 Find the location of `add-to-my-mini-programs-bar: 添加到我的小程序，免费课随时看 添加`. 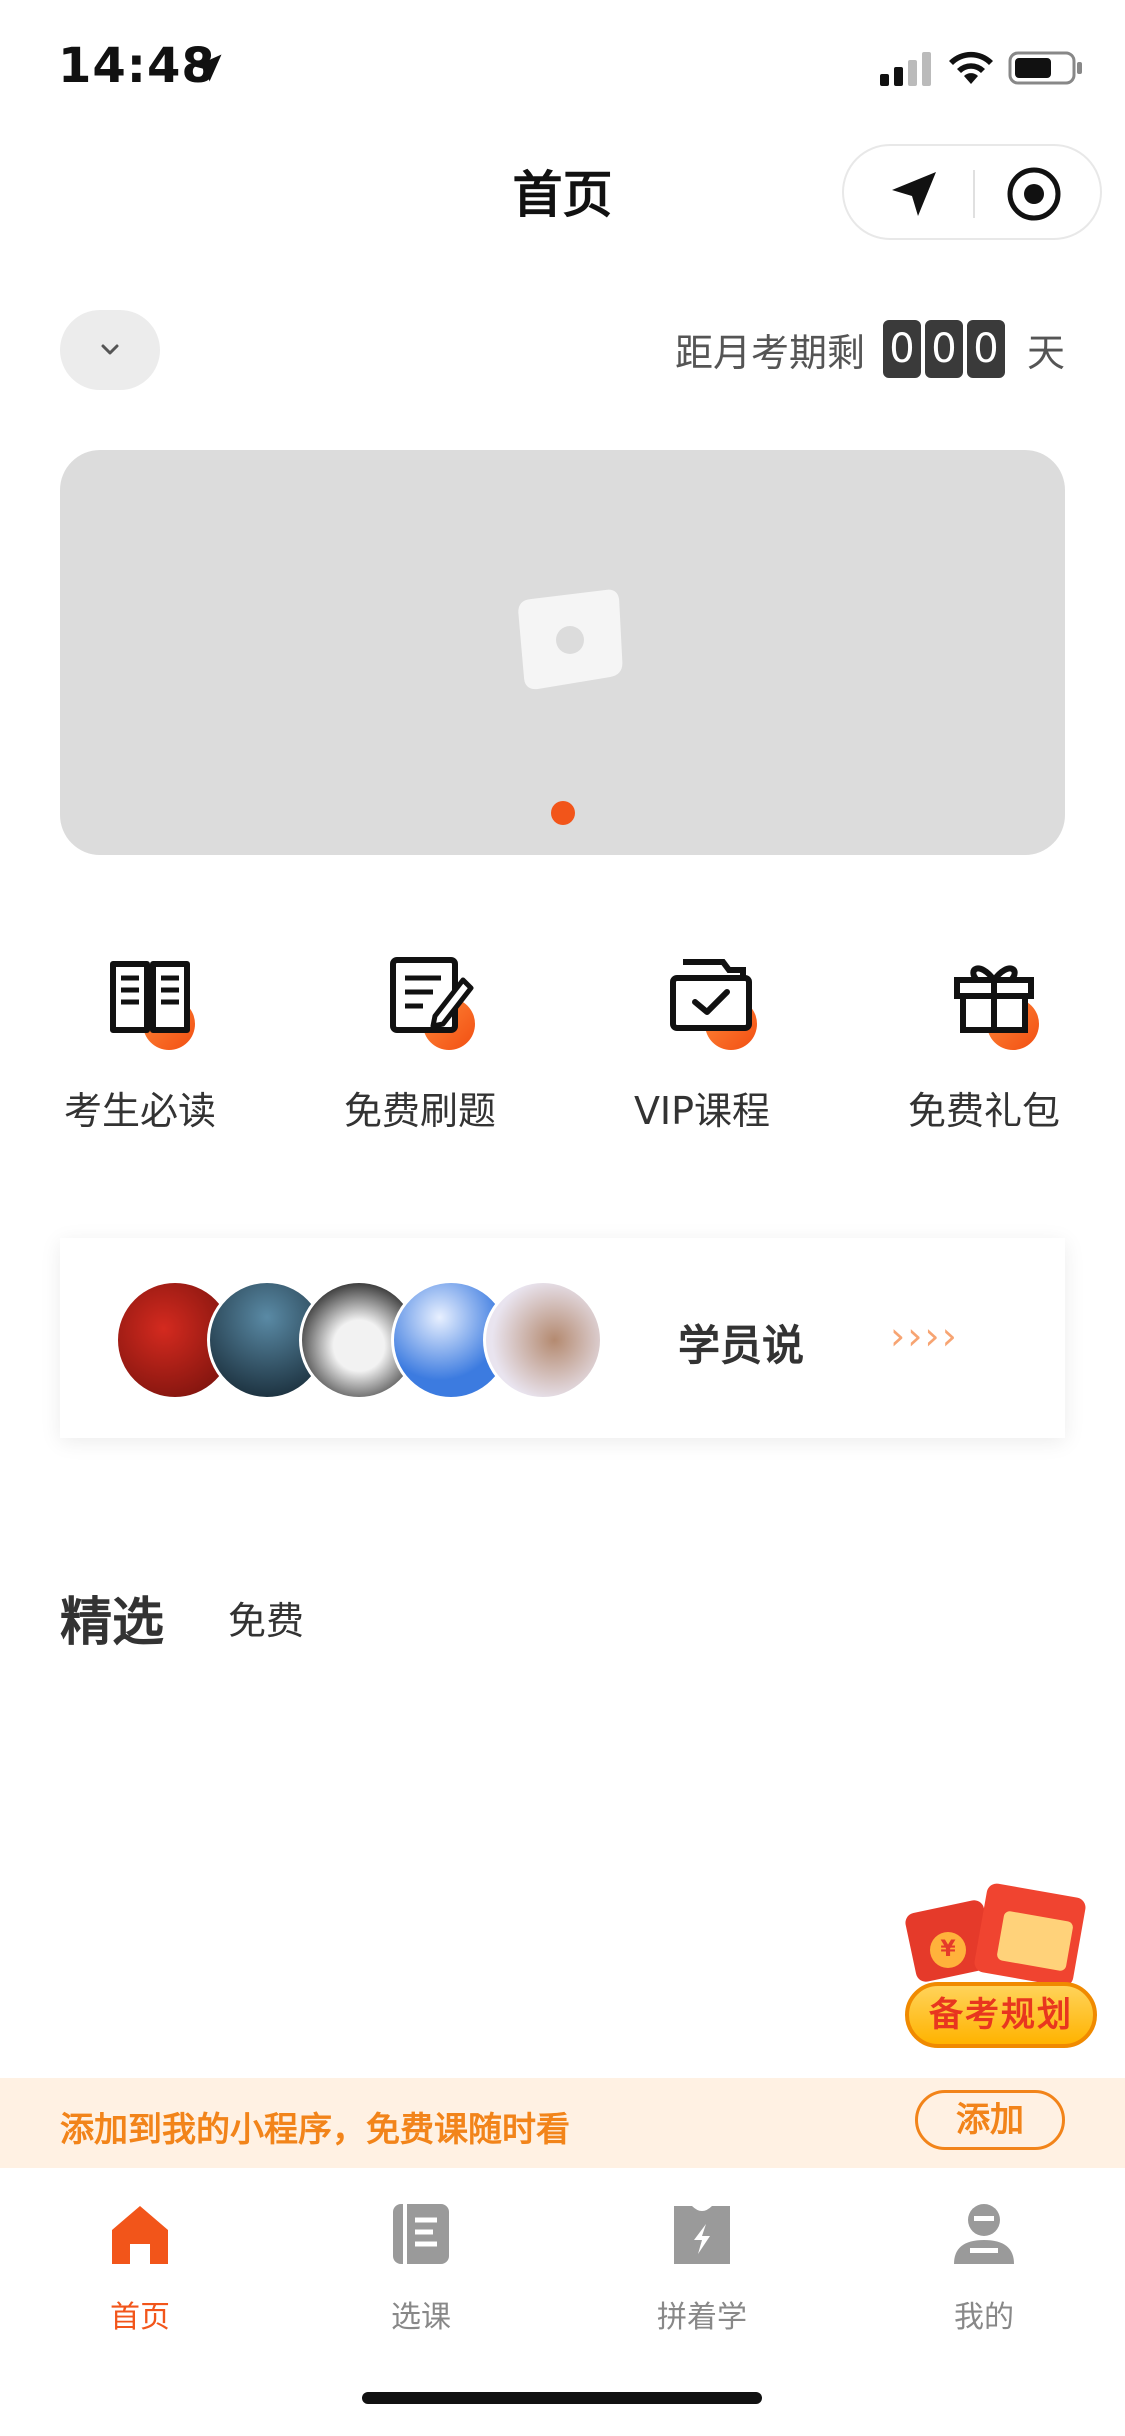

add-to-my-mini-programs-bar: 添加到我的小程序，免费课随时看 添加 is located at coordinates (562, 2123).